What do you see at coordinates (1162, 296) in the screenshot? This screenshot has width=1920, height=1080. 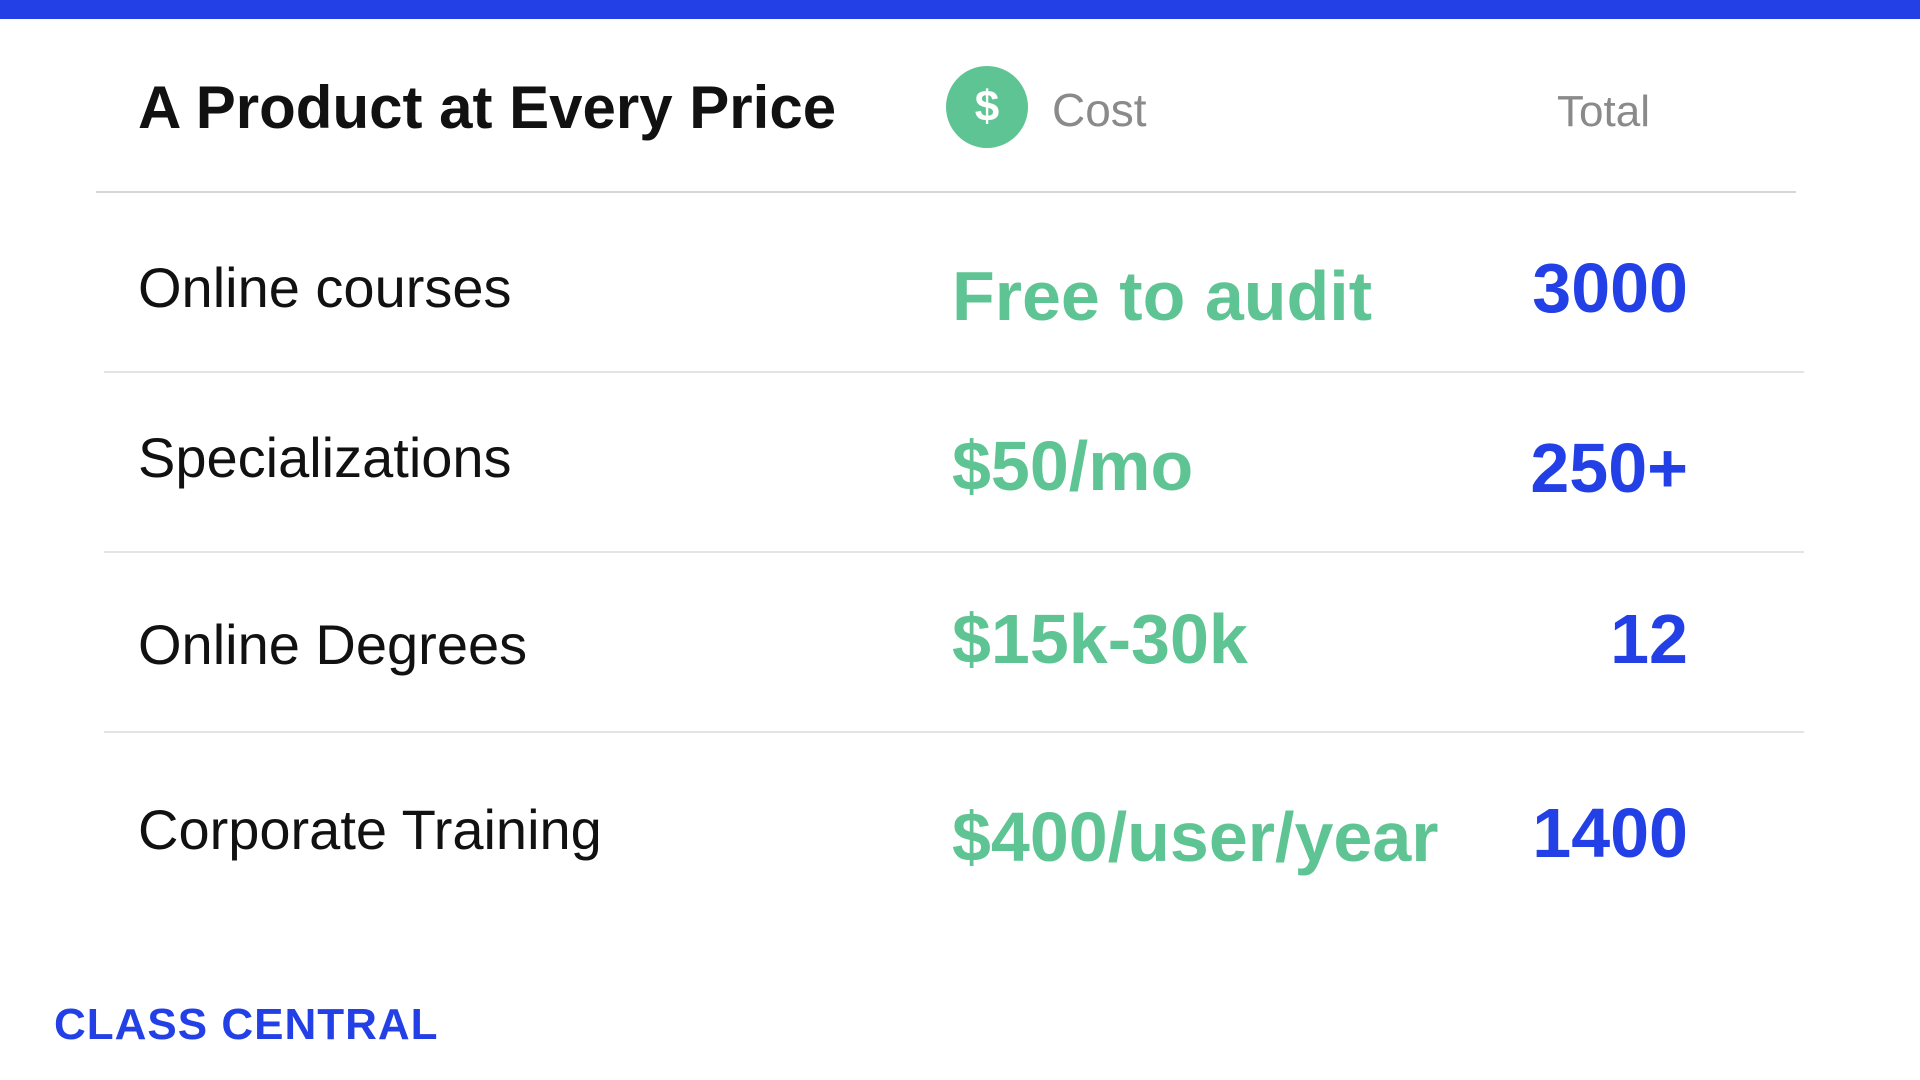 I see `row-cost: Free to audit` at bounding box center [1162, 296].